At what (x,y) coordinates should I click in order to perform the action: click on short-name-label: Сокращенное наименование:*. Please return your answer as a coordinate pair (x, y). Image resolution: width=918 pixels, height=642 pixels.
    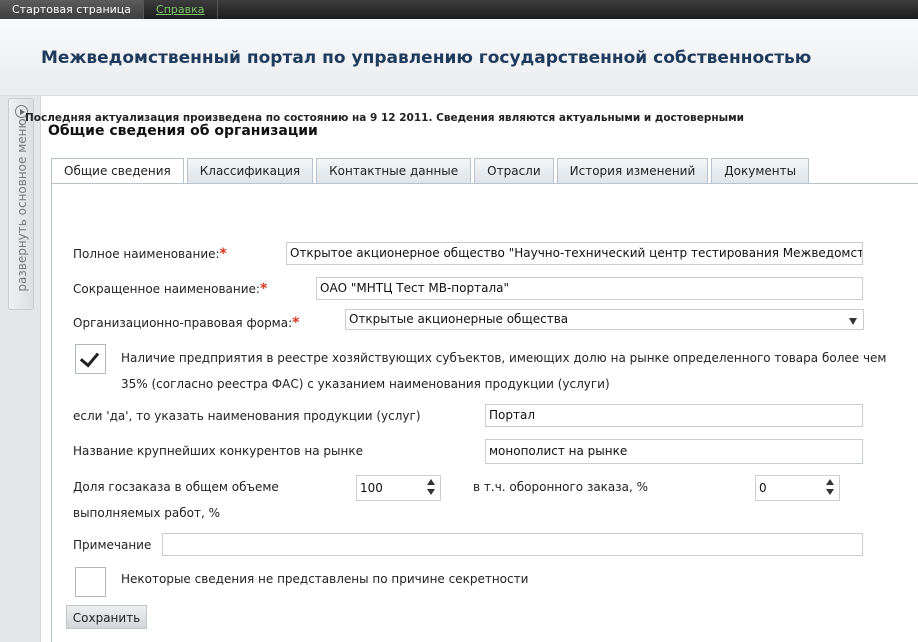
    Looking at the image, I should click on (170, 289).